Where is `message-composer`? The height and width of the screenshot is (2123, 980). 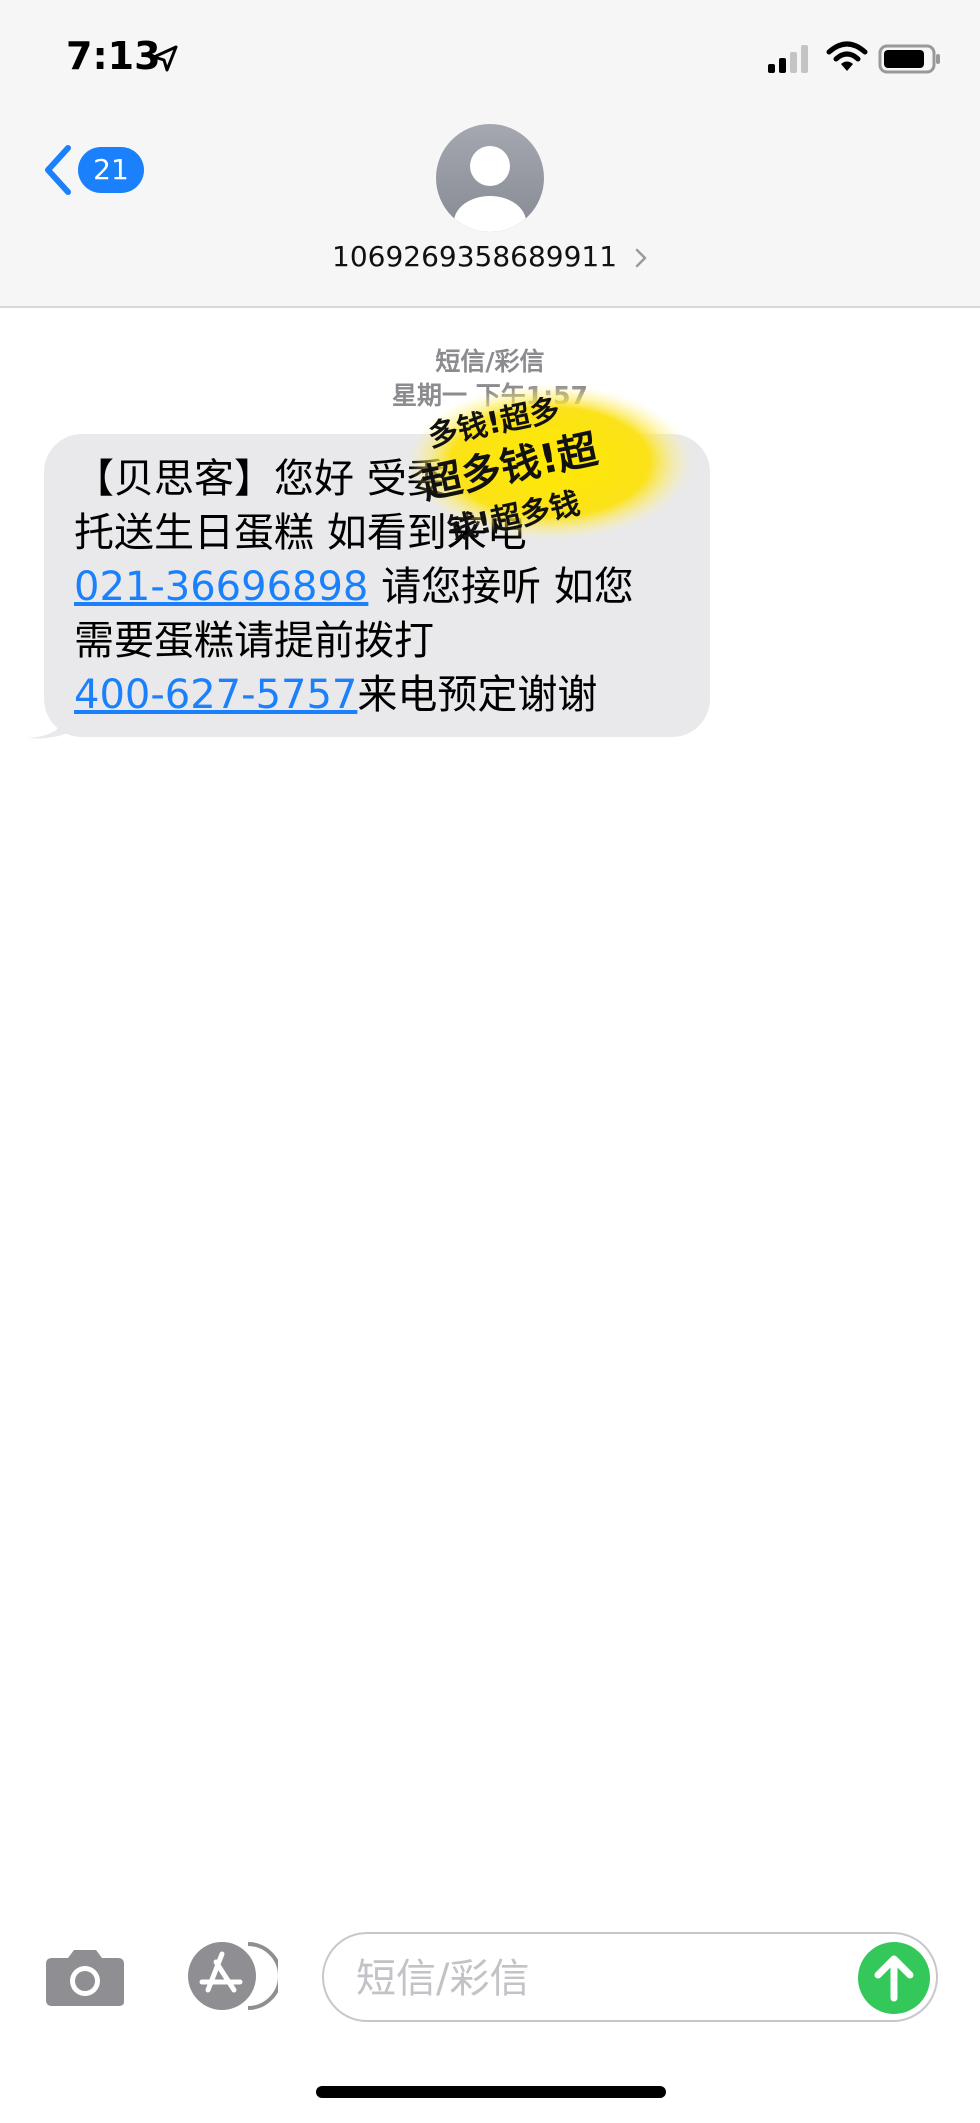
message-composer is located at coordinates (630, 1977).